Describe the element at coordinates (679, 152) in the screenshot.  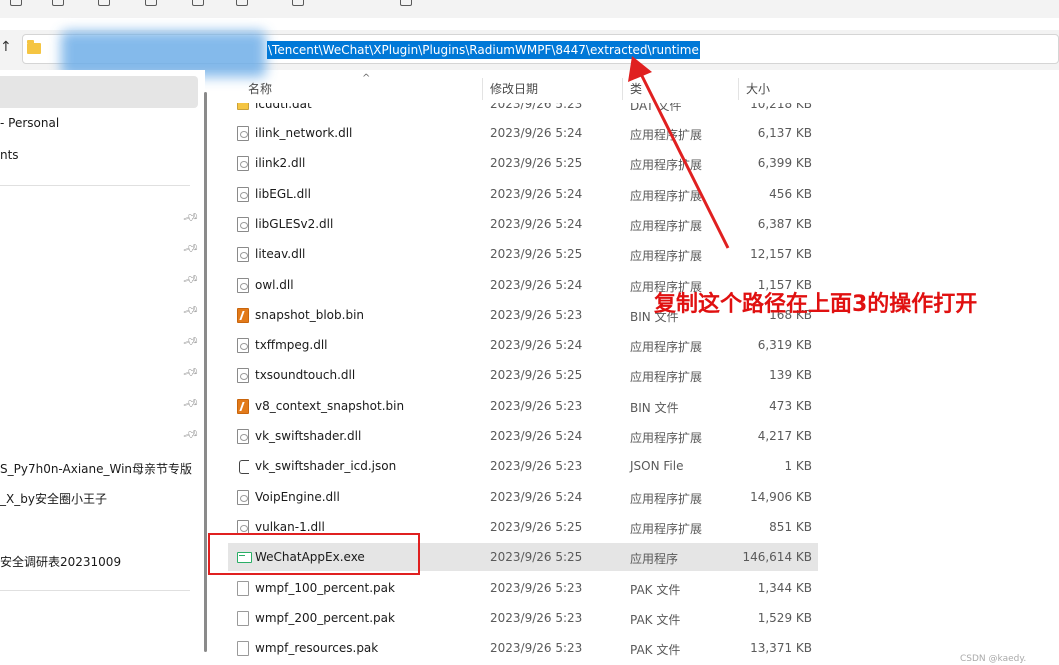
I see `annotation-arrow` at that location.